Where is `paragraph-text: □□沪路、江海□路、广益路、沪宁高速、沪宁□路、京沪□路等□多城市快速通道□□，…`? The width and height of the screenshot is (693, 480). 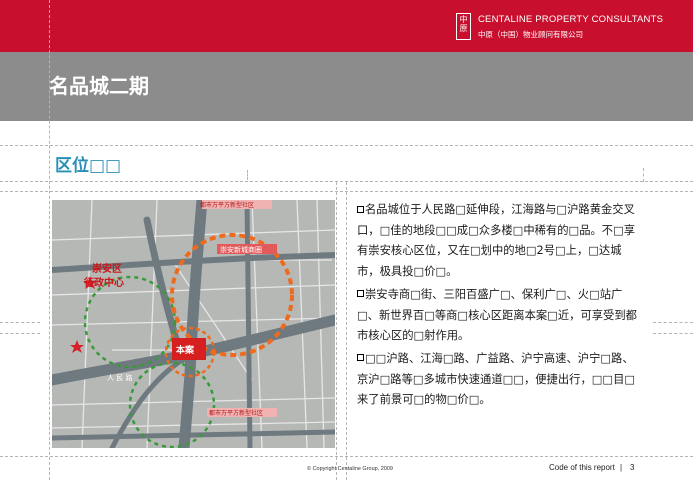
paragraph-text: □□沪路、江海□路、广益路、沪宁高速、沪宁□路、京沪□路等□多城市快速通道□□，… is located at coordinates (496, 379).